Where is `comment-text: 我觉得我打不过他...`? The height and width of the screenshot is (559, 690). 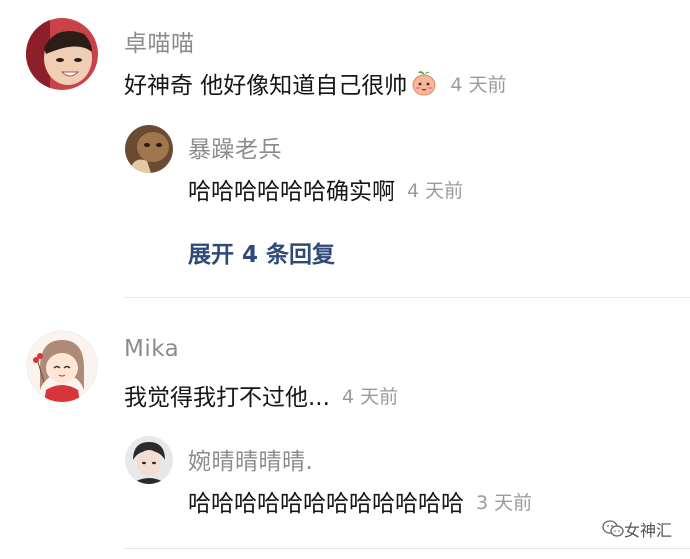 comment-text: 我觉得我打不过他... is located at coordinates (227, 398).